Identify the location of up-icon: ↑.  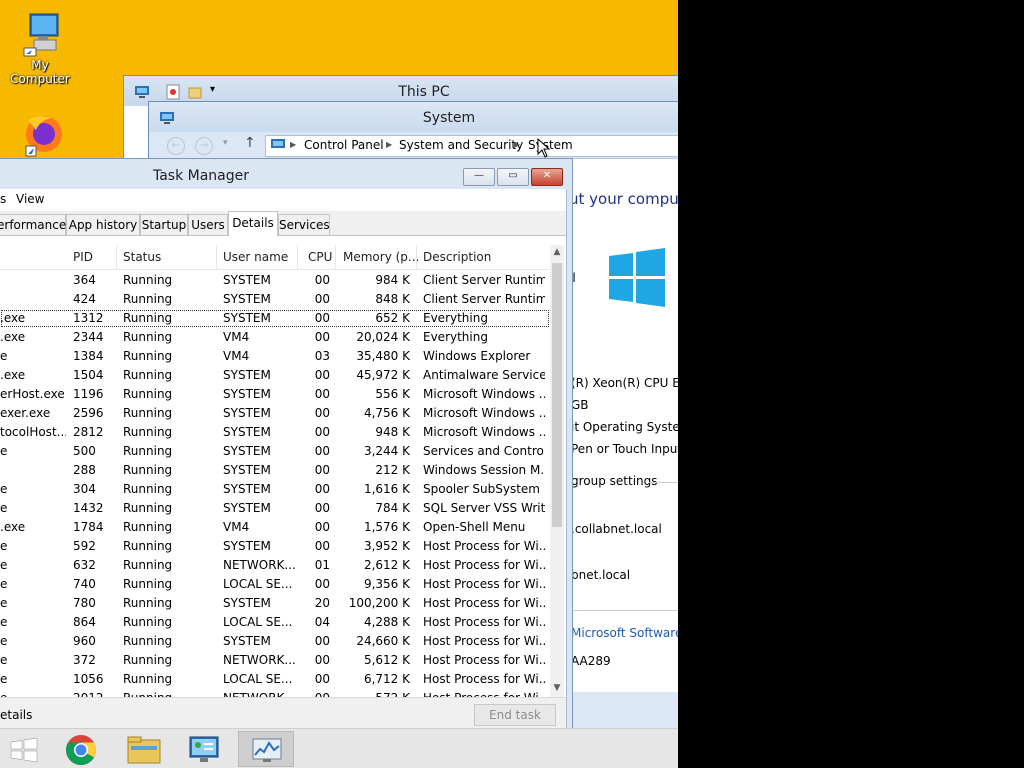
(250, 143).